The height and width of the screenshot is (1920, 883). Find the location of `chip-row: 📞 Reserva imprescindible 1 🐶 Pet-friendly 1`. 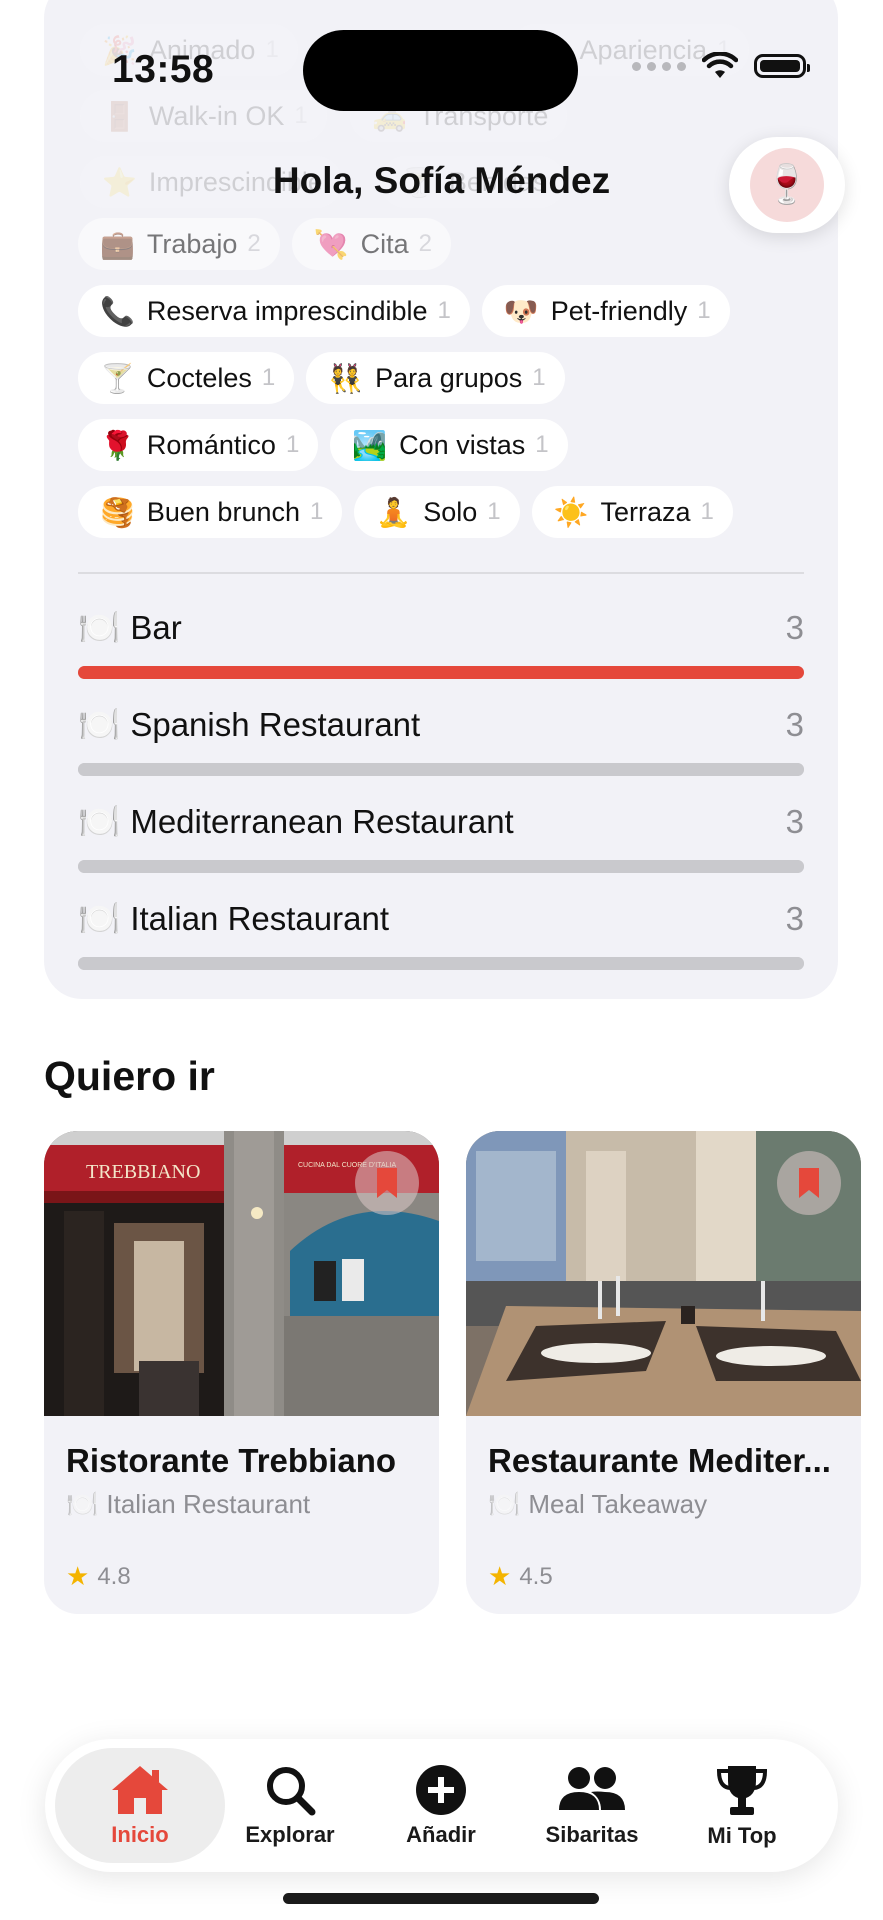

chip-row: 📞 Reserva imprescindible 1 🐶 Pet-friendly 1 is located at coordinates (448, 311).